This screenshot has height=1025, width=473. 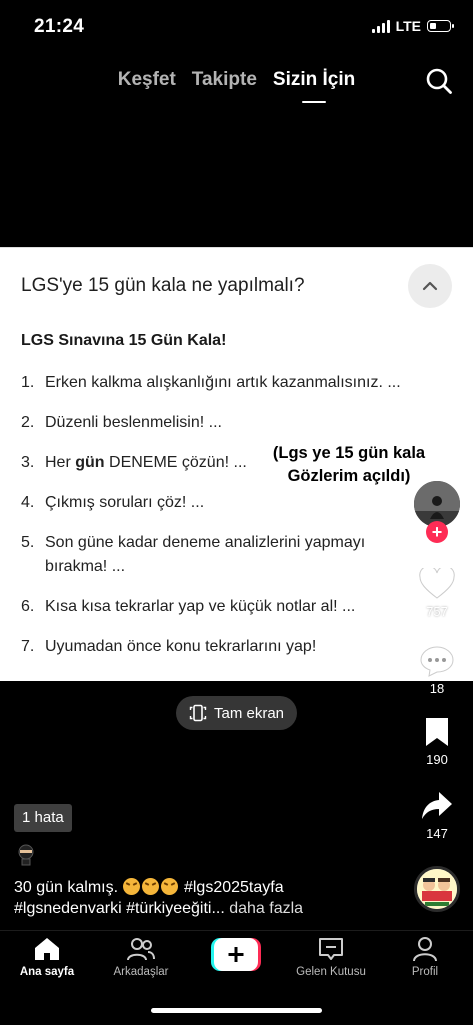 I want to click on tip-text: Uyumadan önce konu tekrarlarını yap!, so click(x=181, y=646).